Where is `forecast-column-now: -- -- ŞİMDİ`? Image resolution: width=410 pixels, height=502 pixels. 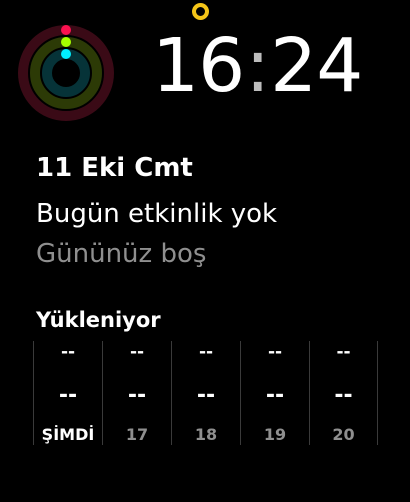
forecast-column-now: -- -- ŞİMDİ is located at coordinates (67, 393).